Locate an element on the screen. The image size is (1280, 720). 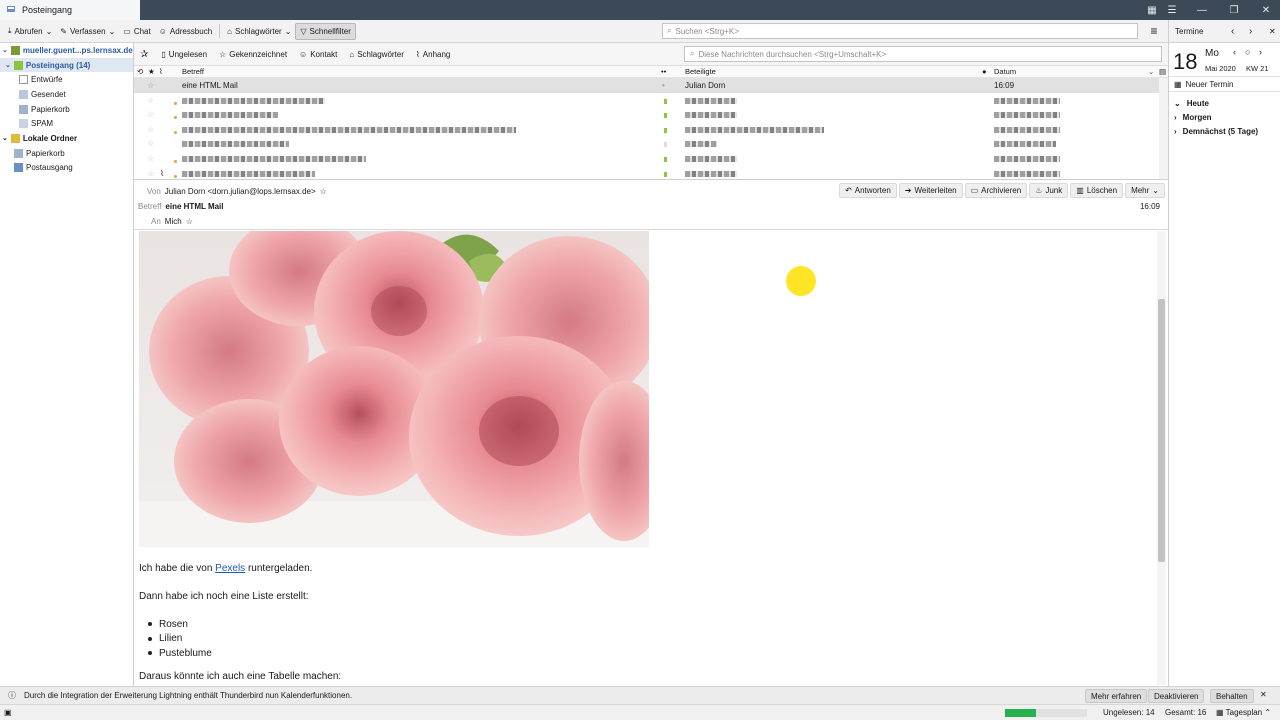
global-search-input: ⌕ Suchen <Strg+K> is located at coordinates (900, 31).